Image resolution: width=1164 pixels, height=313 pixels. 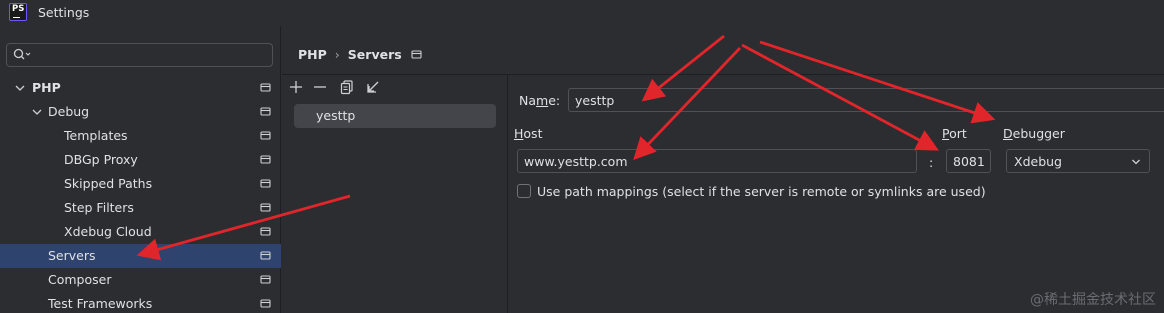 I want to click on sidebar-item-label: Xdebug Cloud, so click(x=108, y=231).